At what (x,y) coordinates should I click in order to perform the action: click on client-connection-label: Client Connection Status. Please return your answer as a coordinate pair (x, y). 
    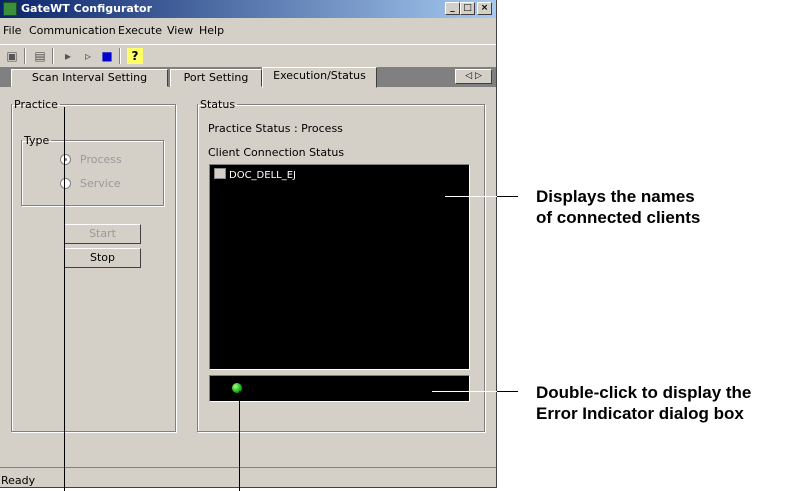
    Looking at the image, I should click on (276, 152).